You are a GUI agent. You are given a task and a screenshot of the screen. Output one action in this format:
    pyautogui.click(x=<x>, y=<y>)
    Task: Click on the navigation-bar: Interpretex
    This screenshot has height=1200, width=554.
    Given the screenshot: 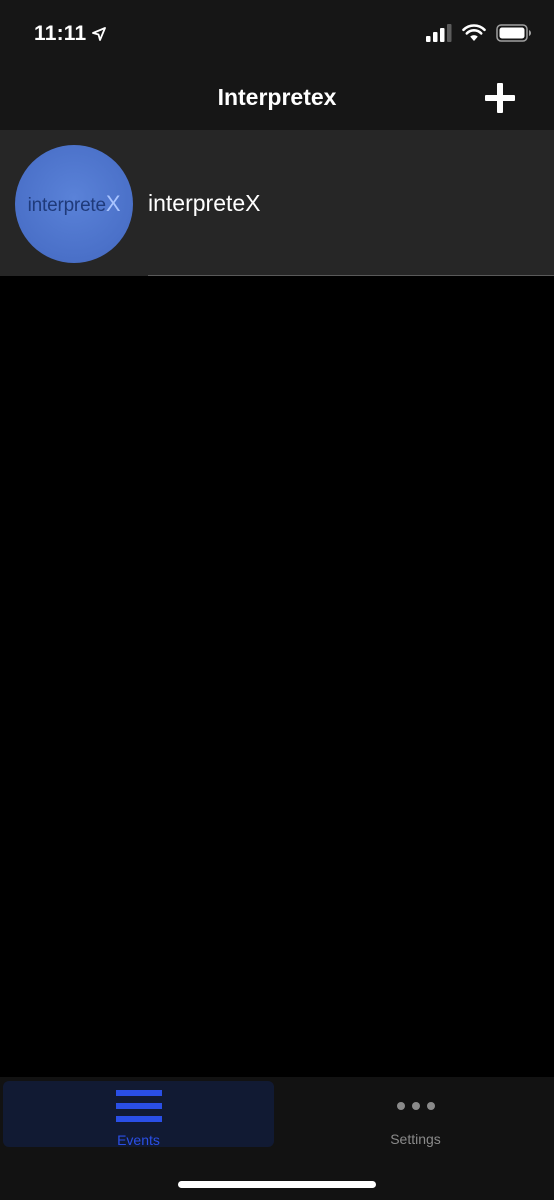 What is the action you would take?
    pyautogui.click(x=277, y=97)
    